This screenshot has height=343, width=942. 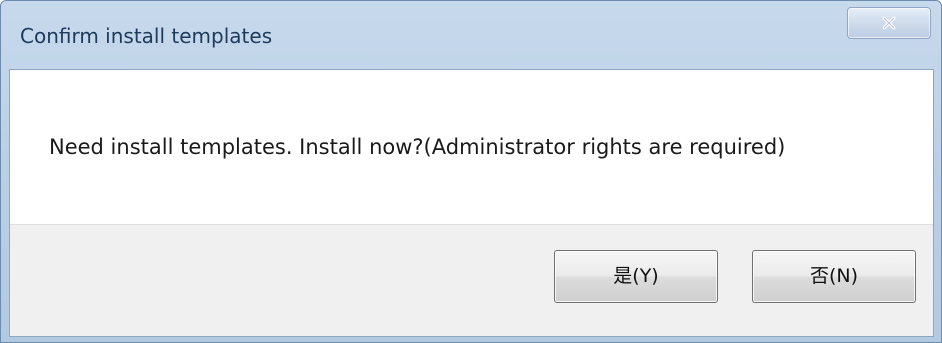 I want to click on close-icon, so click(x=889, y=23).